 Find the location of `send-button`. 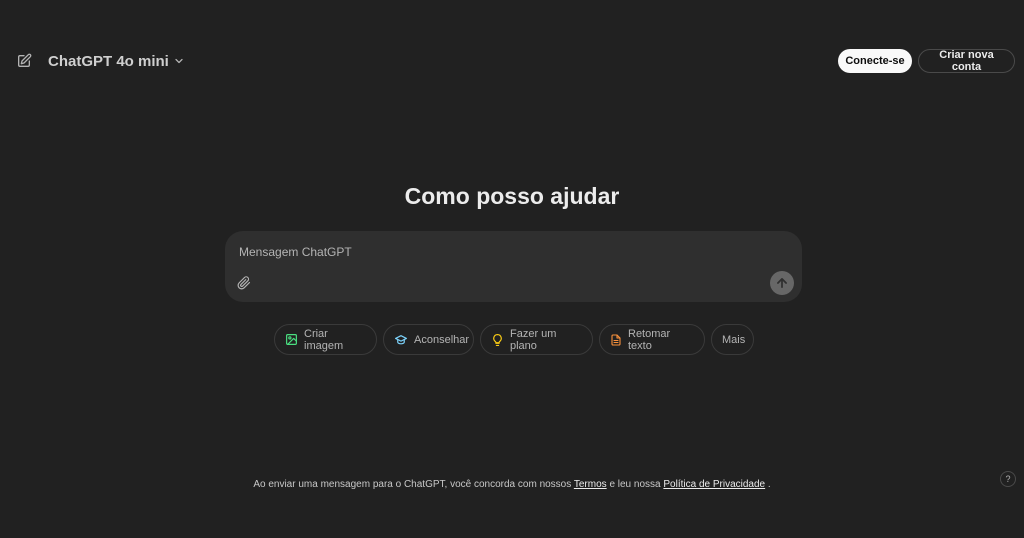

send-button is located at coordinates (782, 283).